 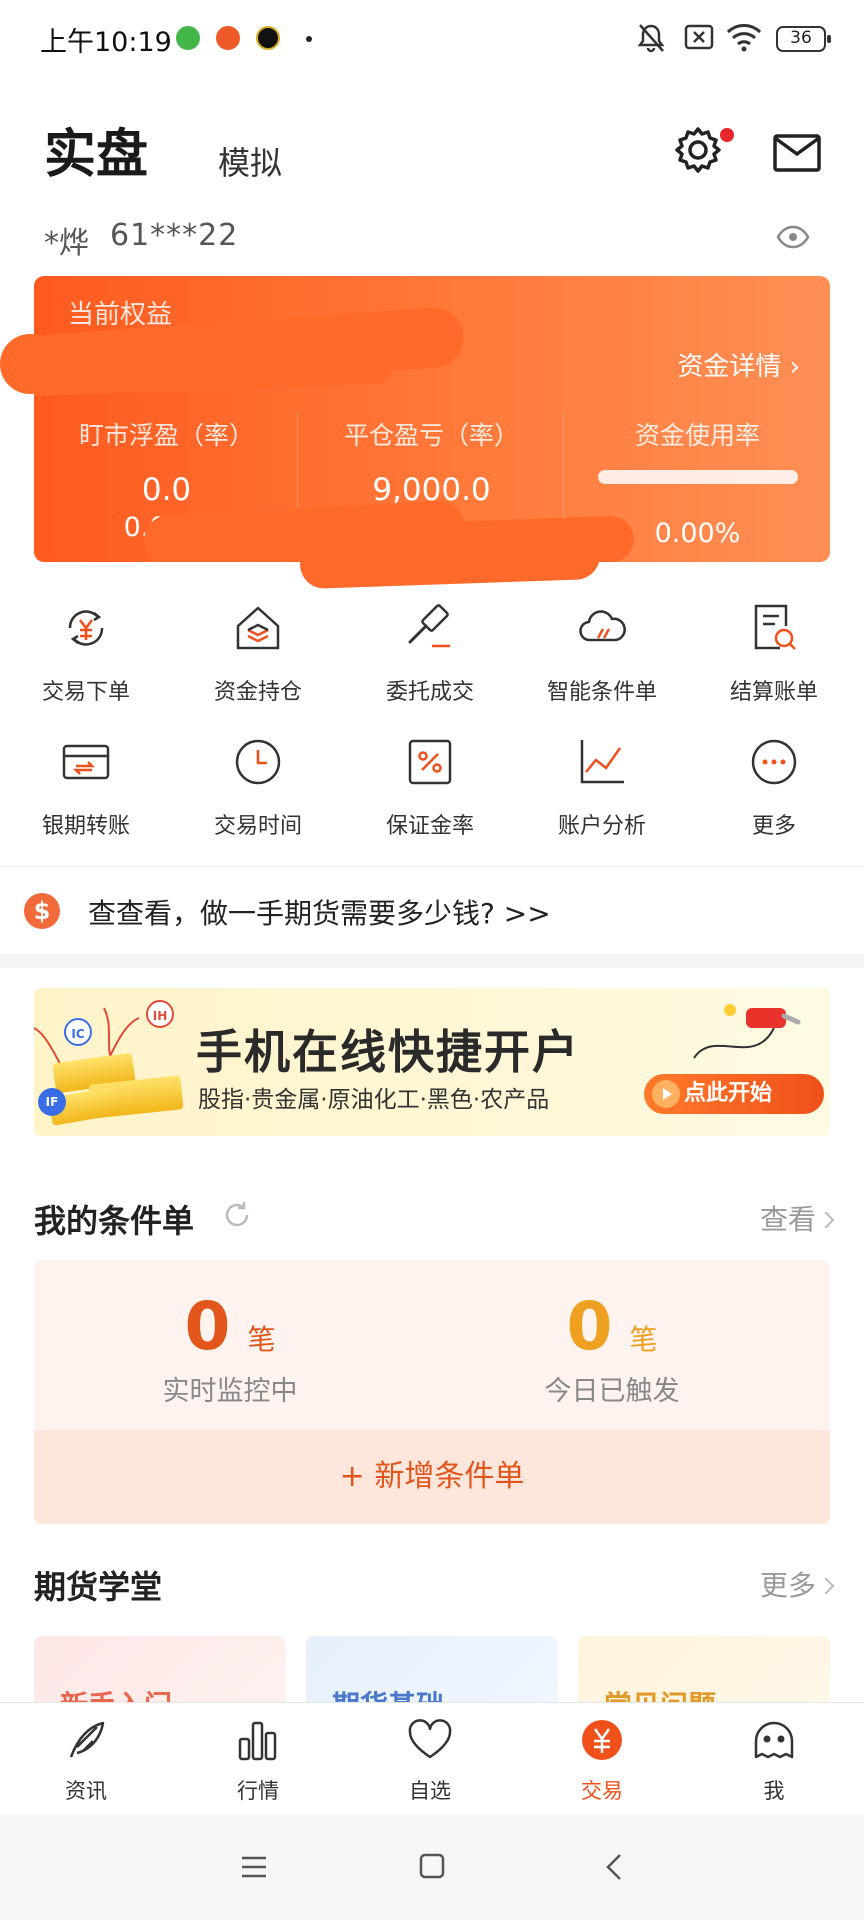 I want to click on equity-title: 当前权益, so click(x=120, y=315).